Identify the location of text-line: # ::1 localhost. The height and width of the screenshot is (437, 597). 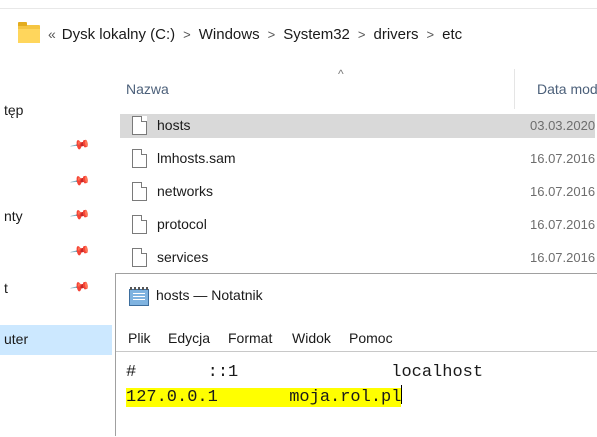
(305, 372).